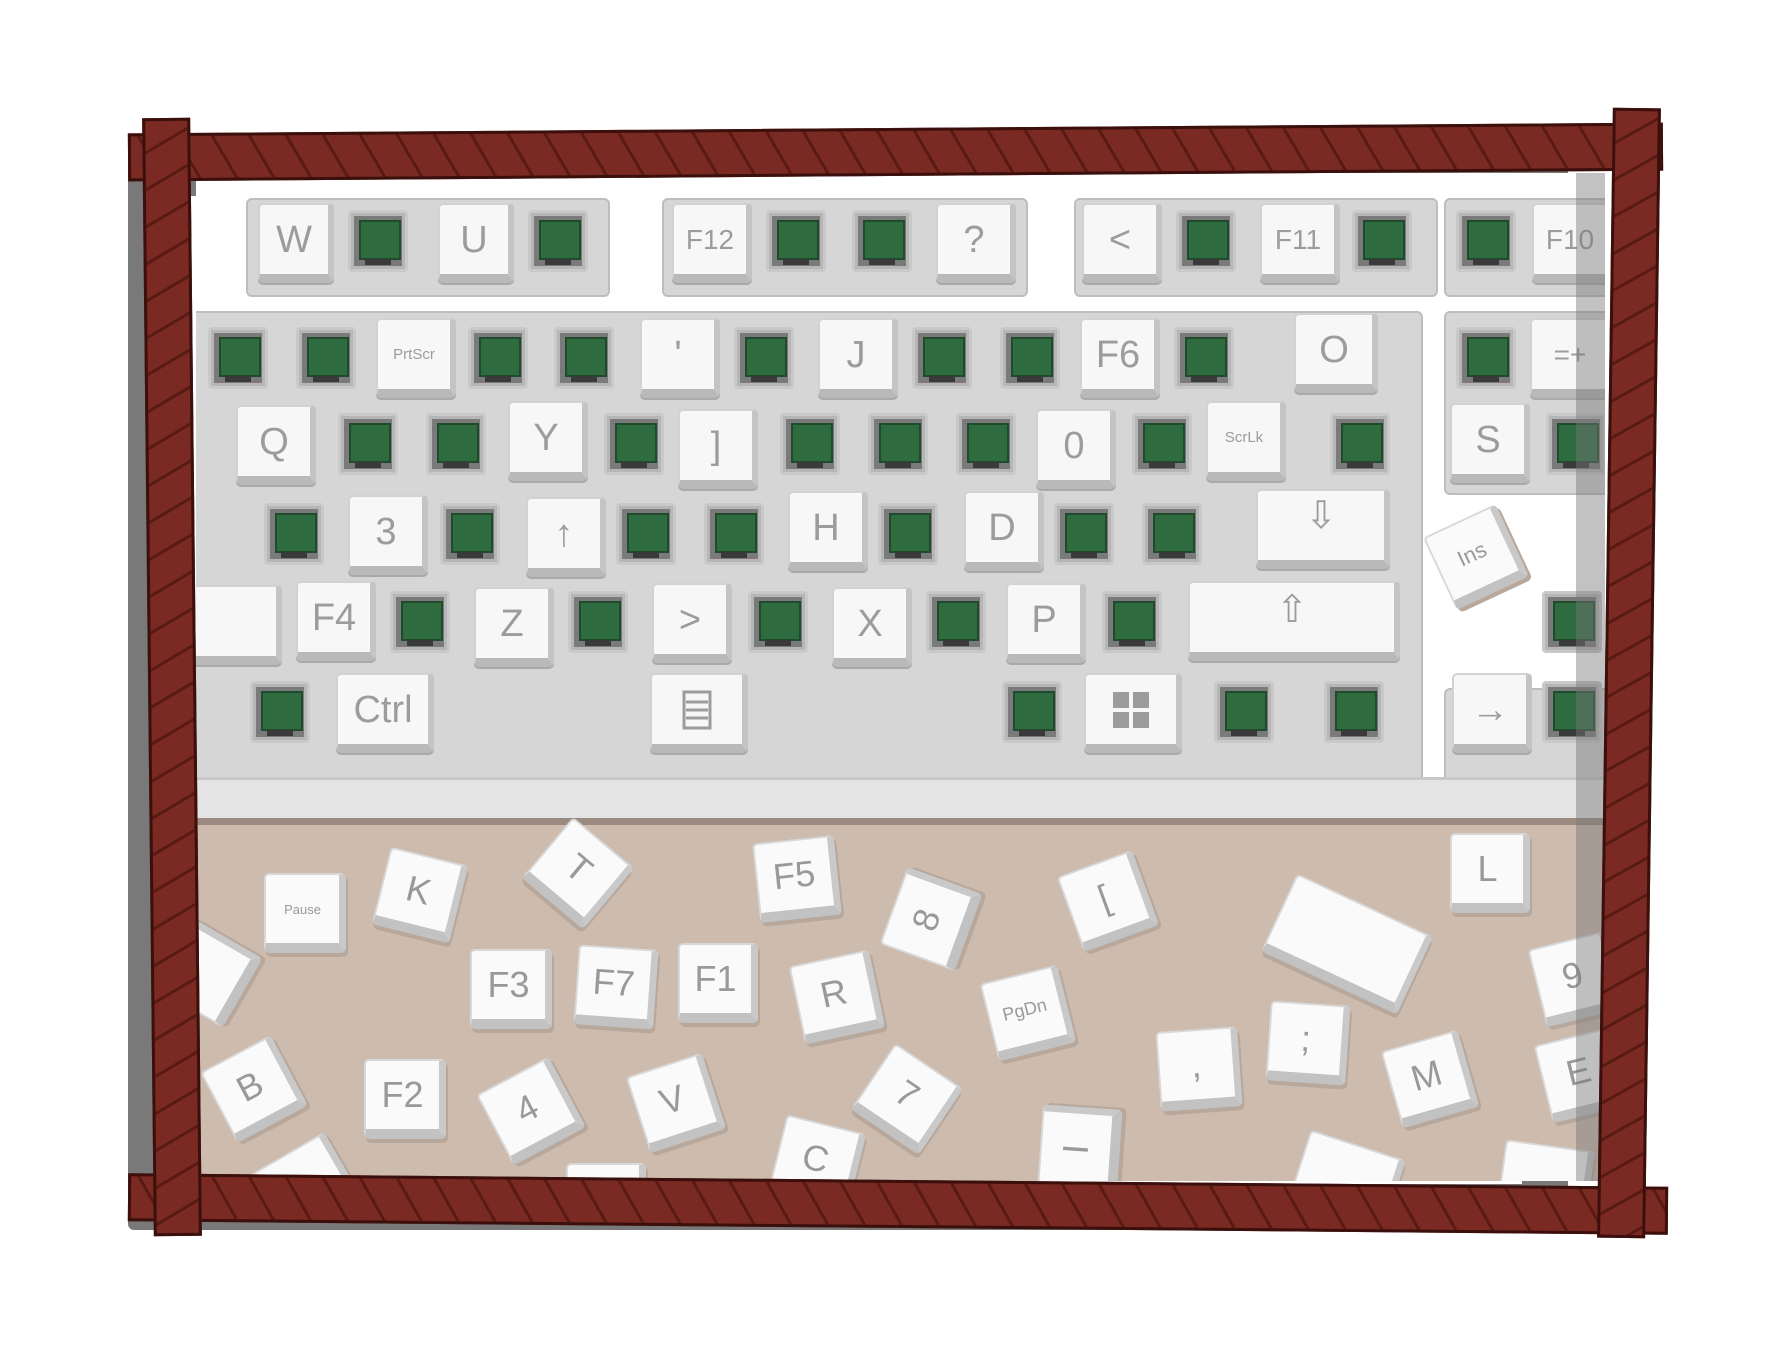  I want to click on key-w: W, so click(296, 243).